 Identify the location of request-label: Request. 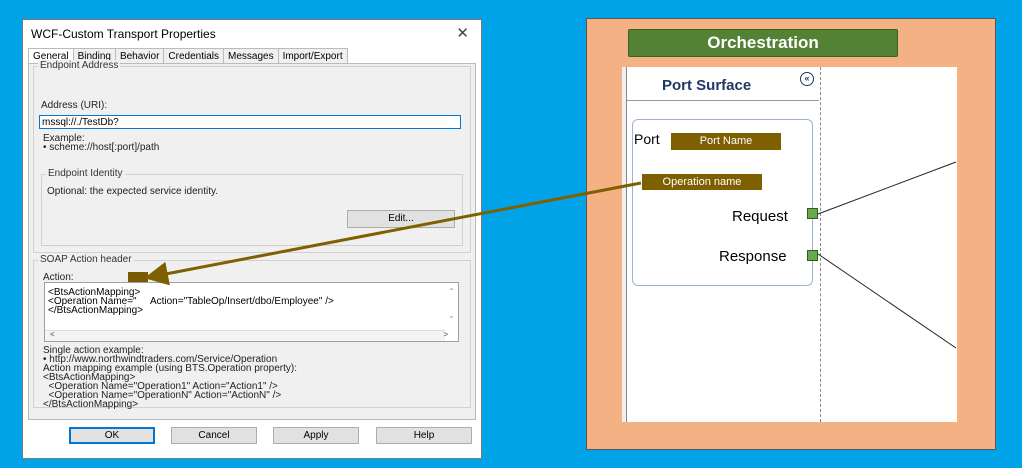
(760, 216).